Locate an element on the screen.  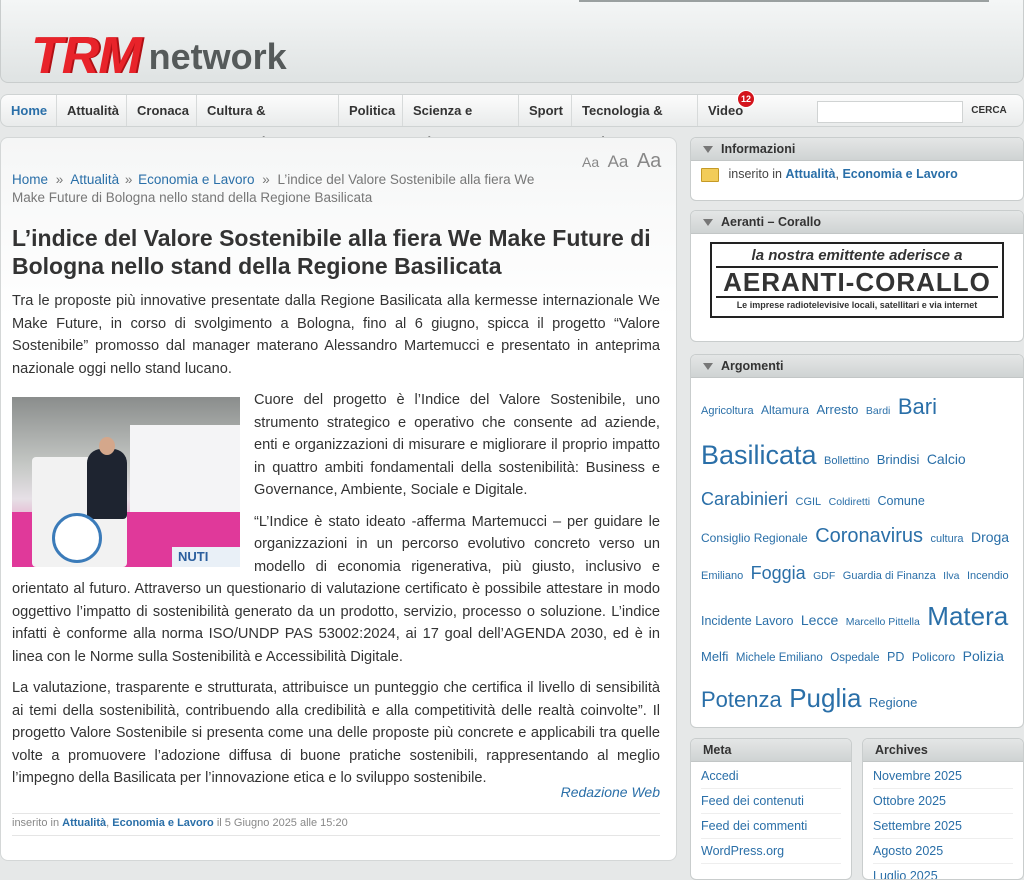
archive-link: Luglio 2025 is located at coordinates (943, 871).